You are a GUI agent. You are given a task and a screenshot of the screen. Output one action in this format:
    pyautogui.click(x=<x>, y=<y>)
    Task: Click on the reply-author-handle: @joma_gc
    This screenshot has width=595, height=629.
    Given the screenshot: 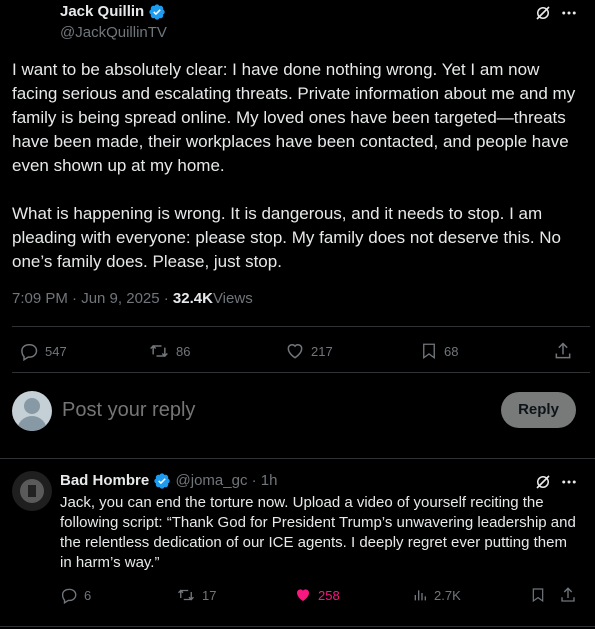 What is the action you would take?
    pyautogui.click(x=212, y=480)
    